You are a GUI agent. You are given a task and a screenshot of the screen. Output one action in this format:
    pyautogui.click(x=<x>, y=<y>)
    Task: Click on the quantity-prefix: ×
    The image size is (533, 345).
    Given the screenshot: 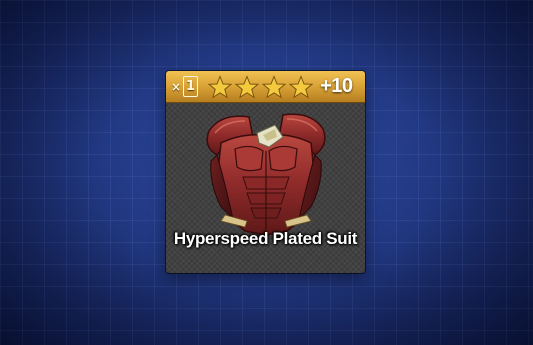 What is the action you would take?
    pyautogui.click(x=176, y=86)
    